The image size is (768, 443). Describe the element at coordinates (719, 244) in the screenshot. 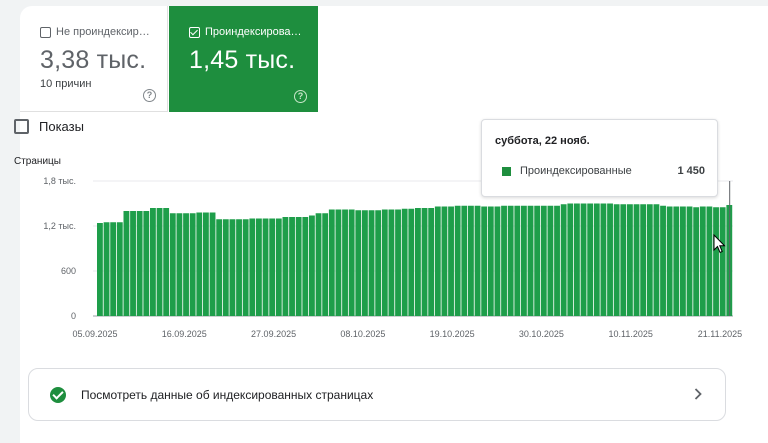

I see `mouse-pointer-icon` at that location.